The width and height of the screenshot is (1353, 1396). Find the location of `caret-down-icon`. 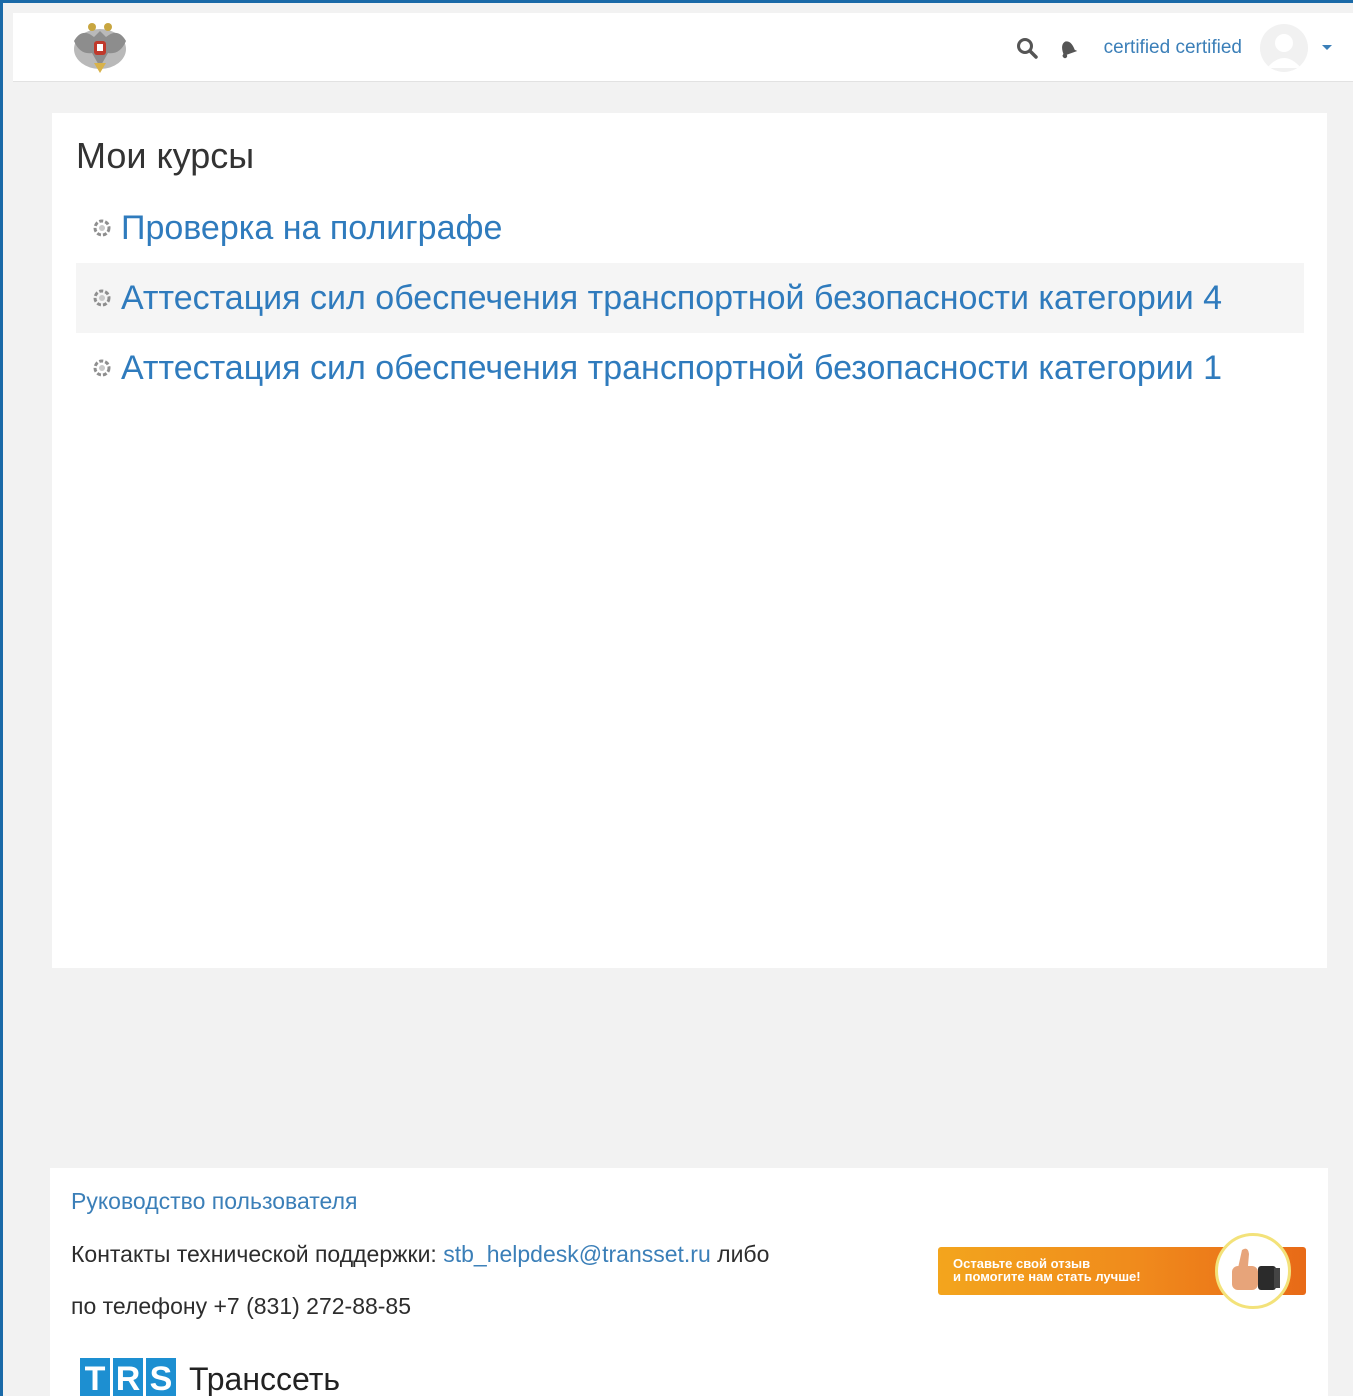

caret-down-icon is located at coordinates (1327, 47).